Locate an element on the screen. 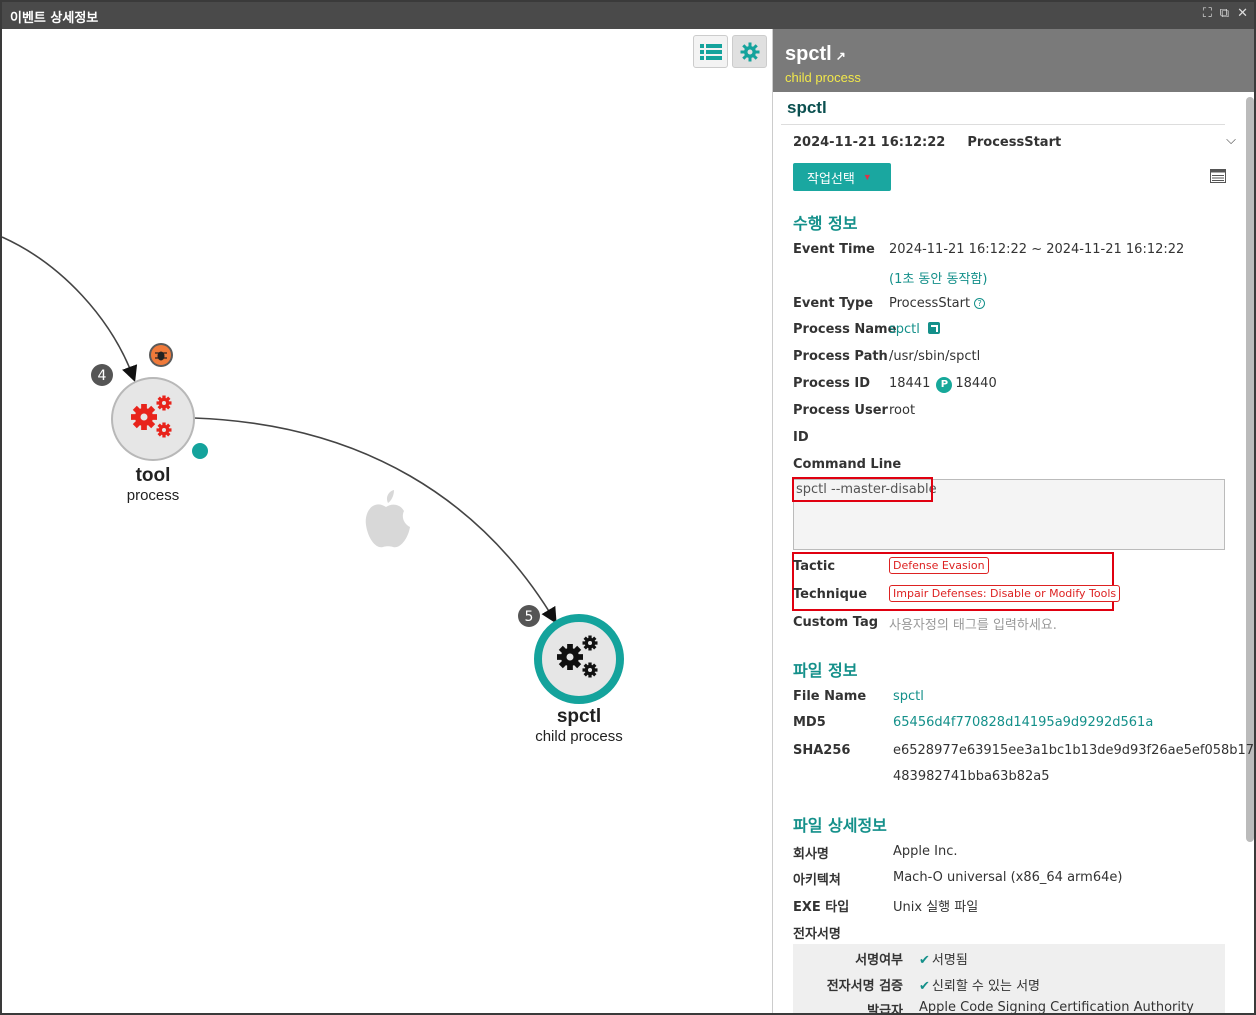 The height and width of the screenshot is (1015, 1256). company-value: Apple Inc. is located at coordinates (925, 851).